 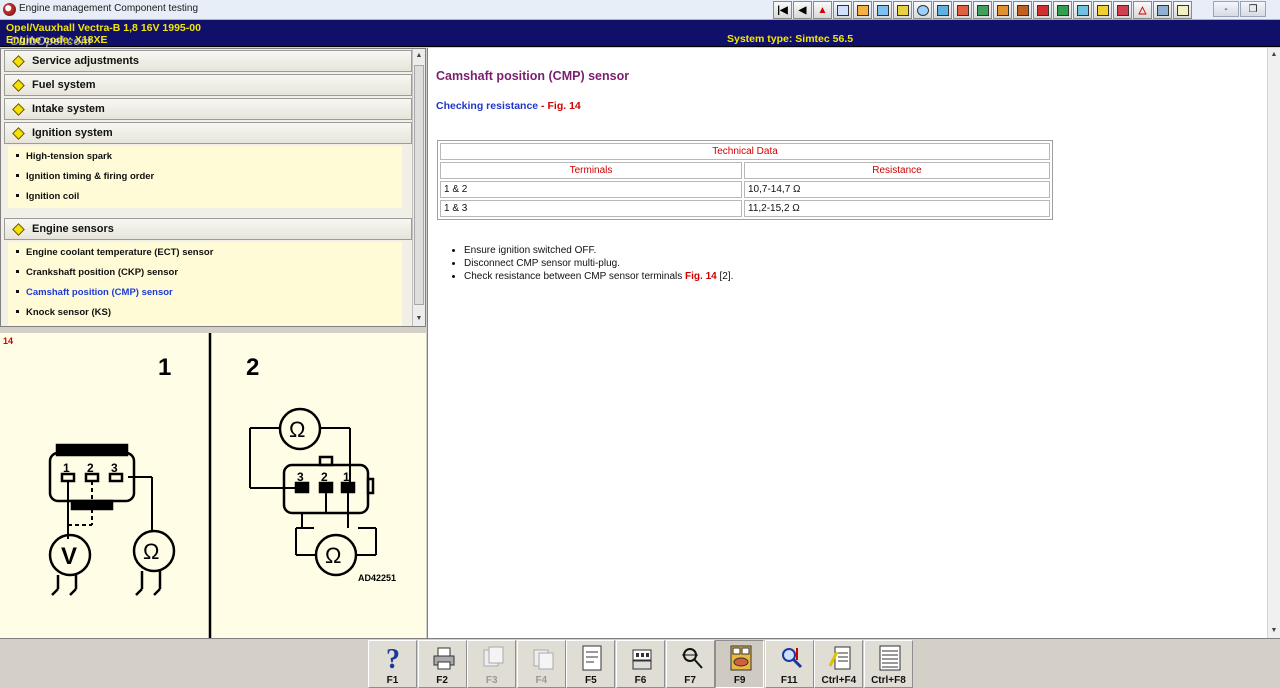 What do you see at coordinates (922, 10) in the screenshot?
I see `gauge-icon` at bounding box center [922, 10].